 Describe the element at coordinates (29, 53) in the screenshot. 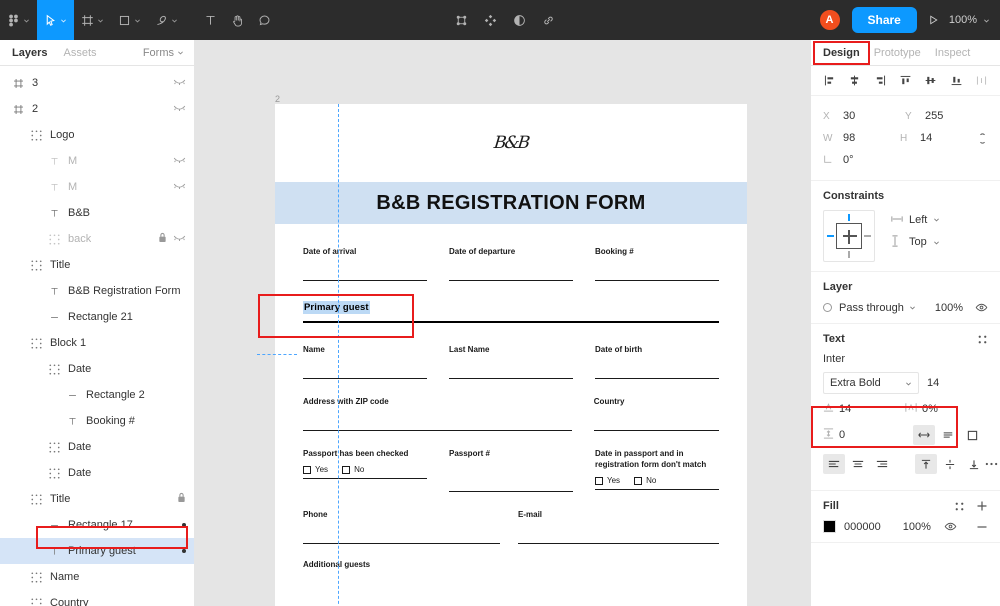

I see `tab-layers: Layers` at that location.